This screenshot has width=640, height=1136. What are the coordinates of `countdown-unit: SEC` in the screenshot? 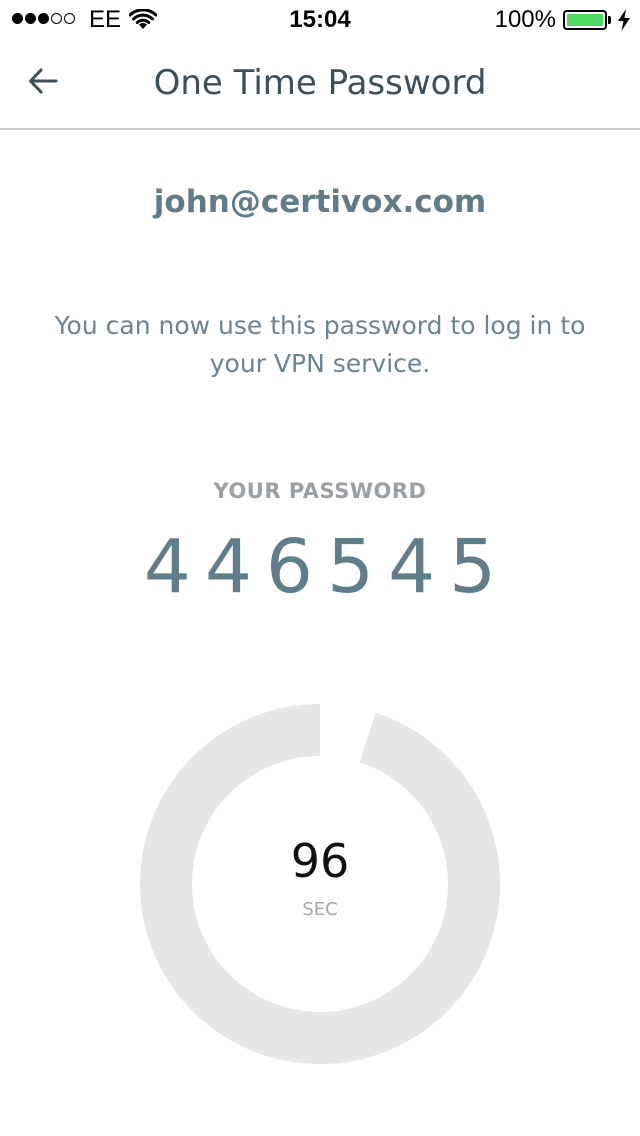 It's located at (320, 909).